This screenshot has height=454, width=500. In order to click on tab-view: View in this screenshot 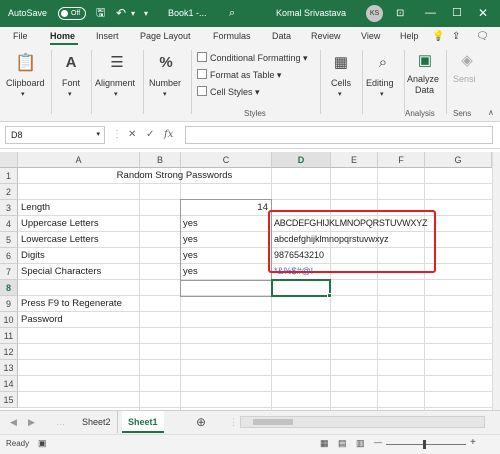, I will do `click(370, 36)`.